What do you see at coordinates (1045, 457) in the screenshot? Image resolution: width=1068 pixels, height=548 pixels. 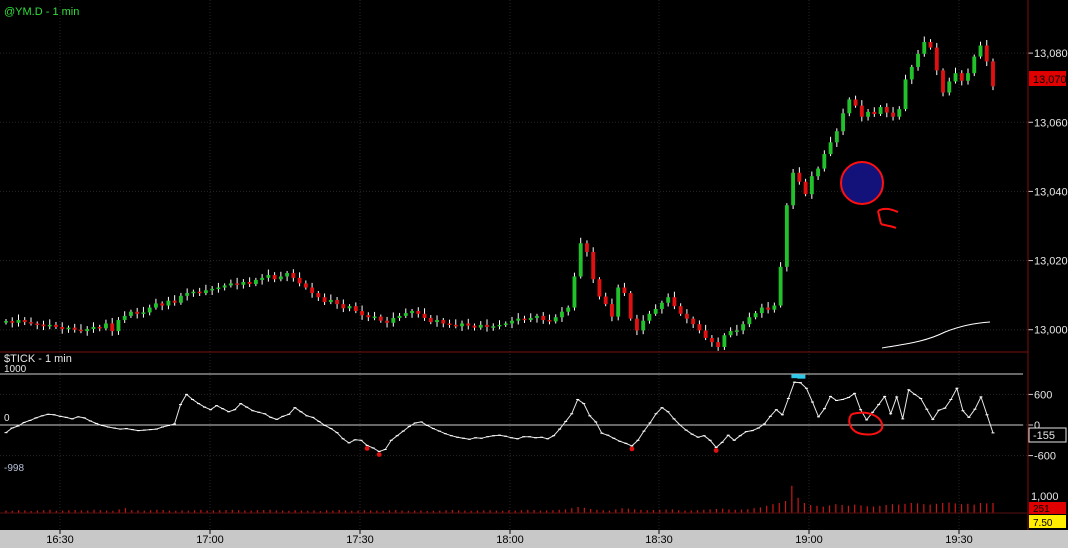 I see `tick-y-tick-label: -600` at bounding box center [1045, 457].